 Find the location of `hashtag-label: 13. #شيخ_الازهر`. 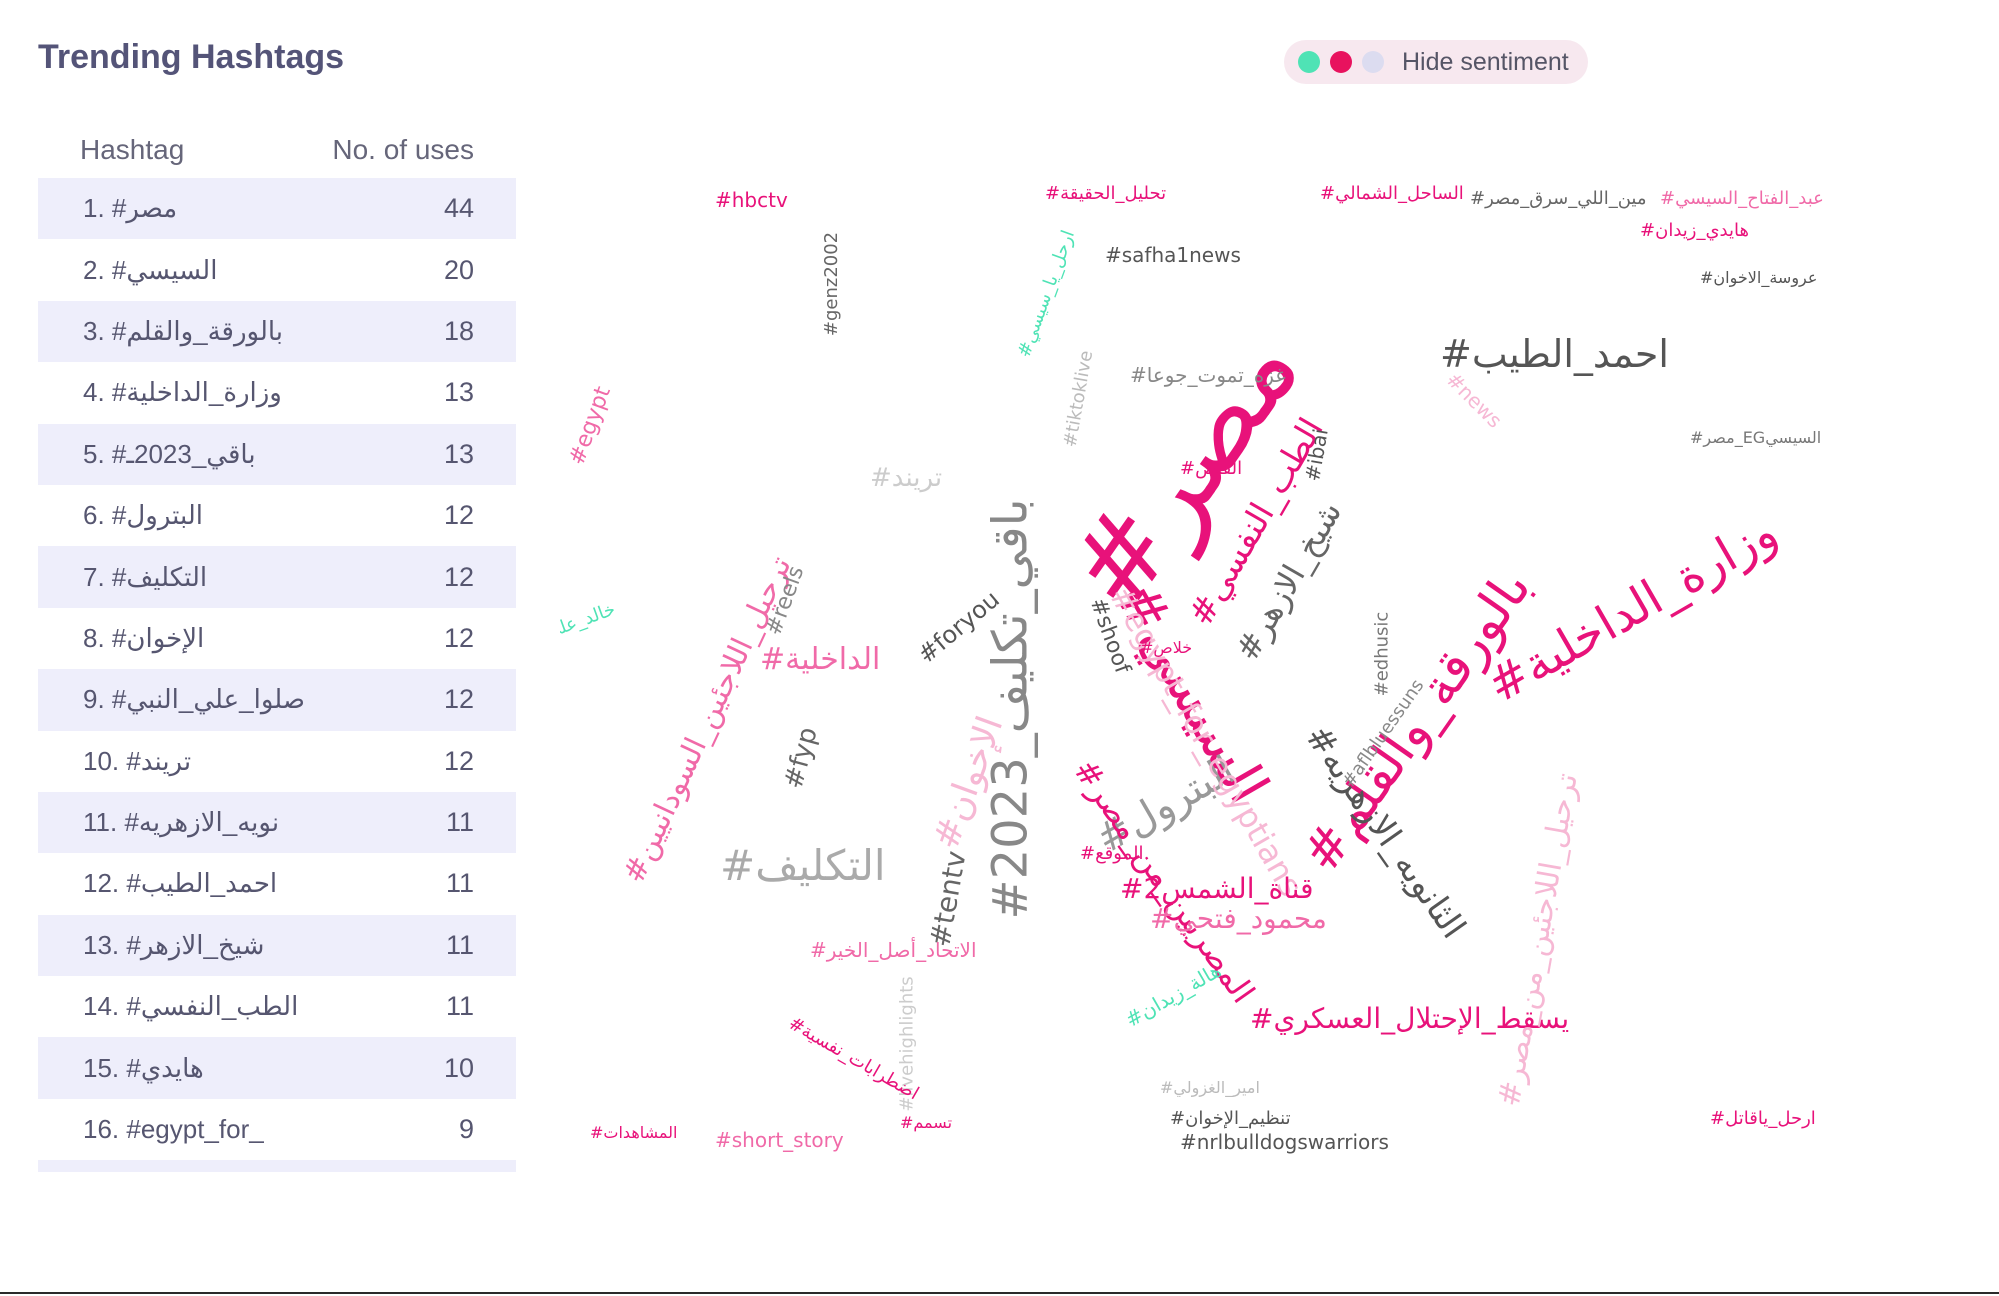

hashtag-label: 13. #شيخ_الازهر is located at coordinates (174, 944).